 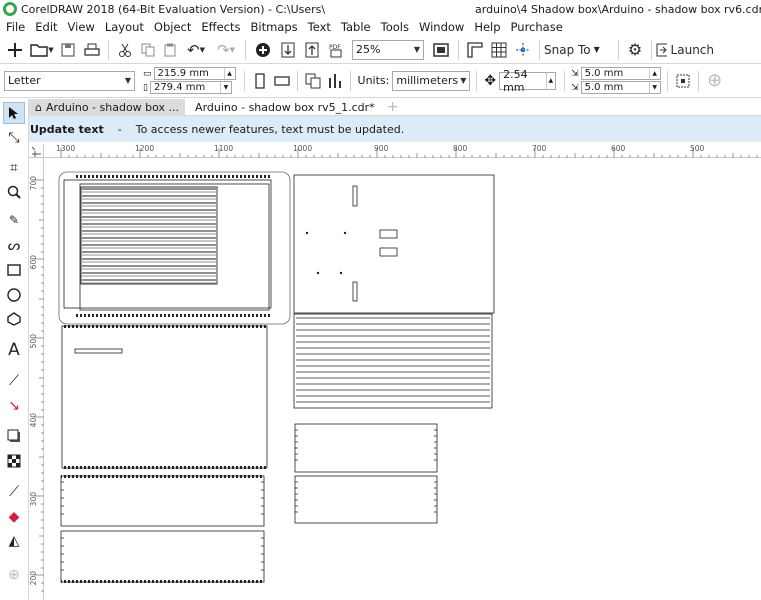 What do you see at coordinates (388, 49) in the screenshot?
I see `zoom-level-combo: 25% ▼` at bounding box center [388, 49].